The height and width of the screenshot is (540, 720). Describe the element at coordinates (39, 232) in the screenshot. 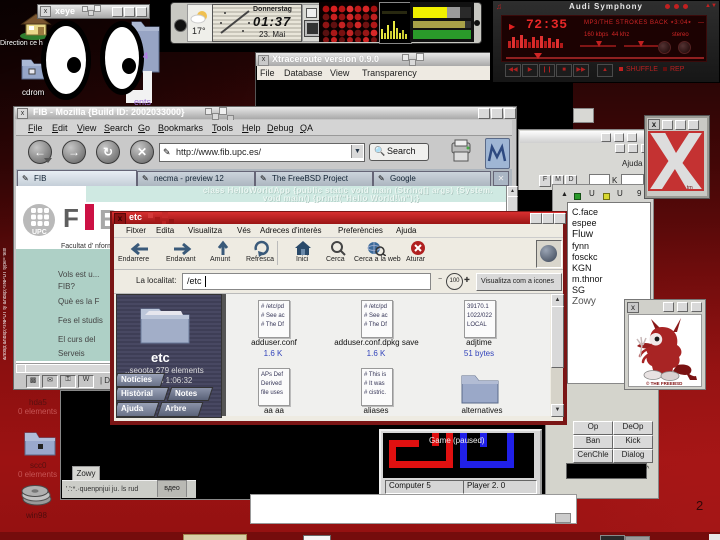

I see `svg-text: UPC` at that location.